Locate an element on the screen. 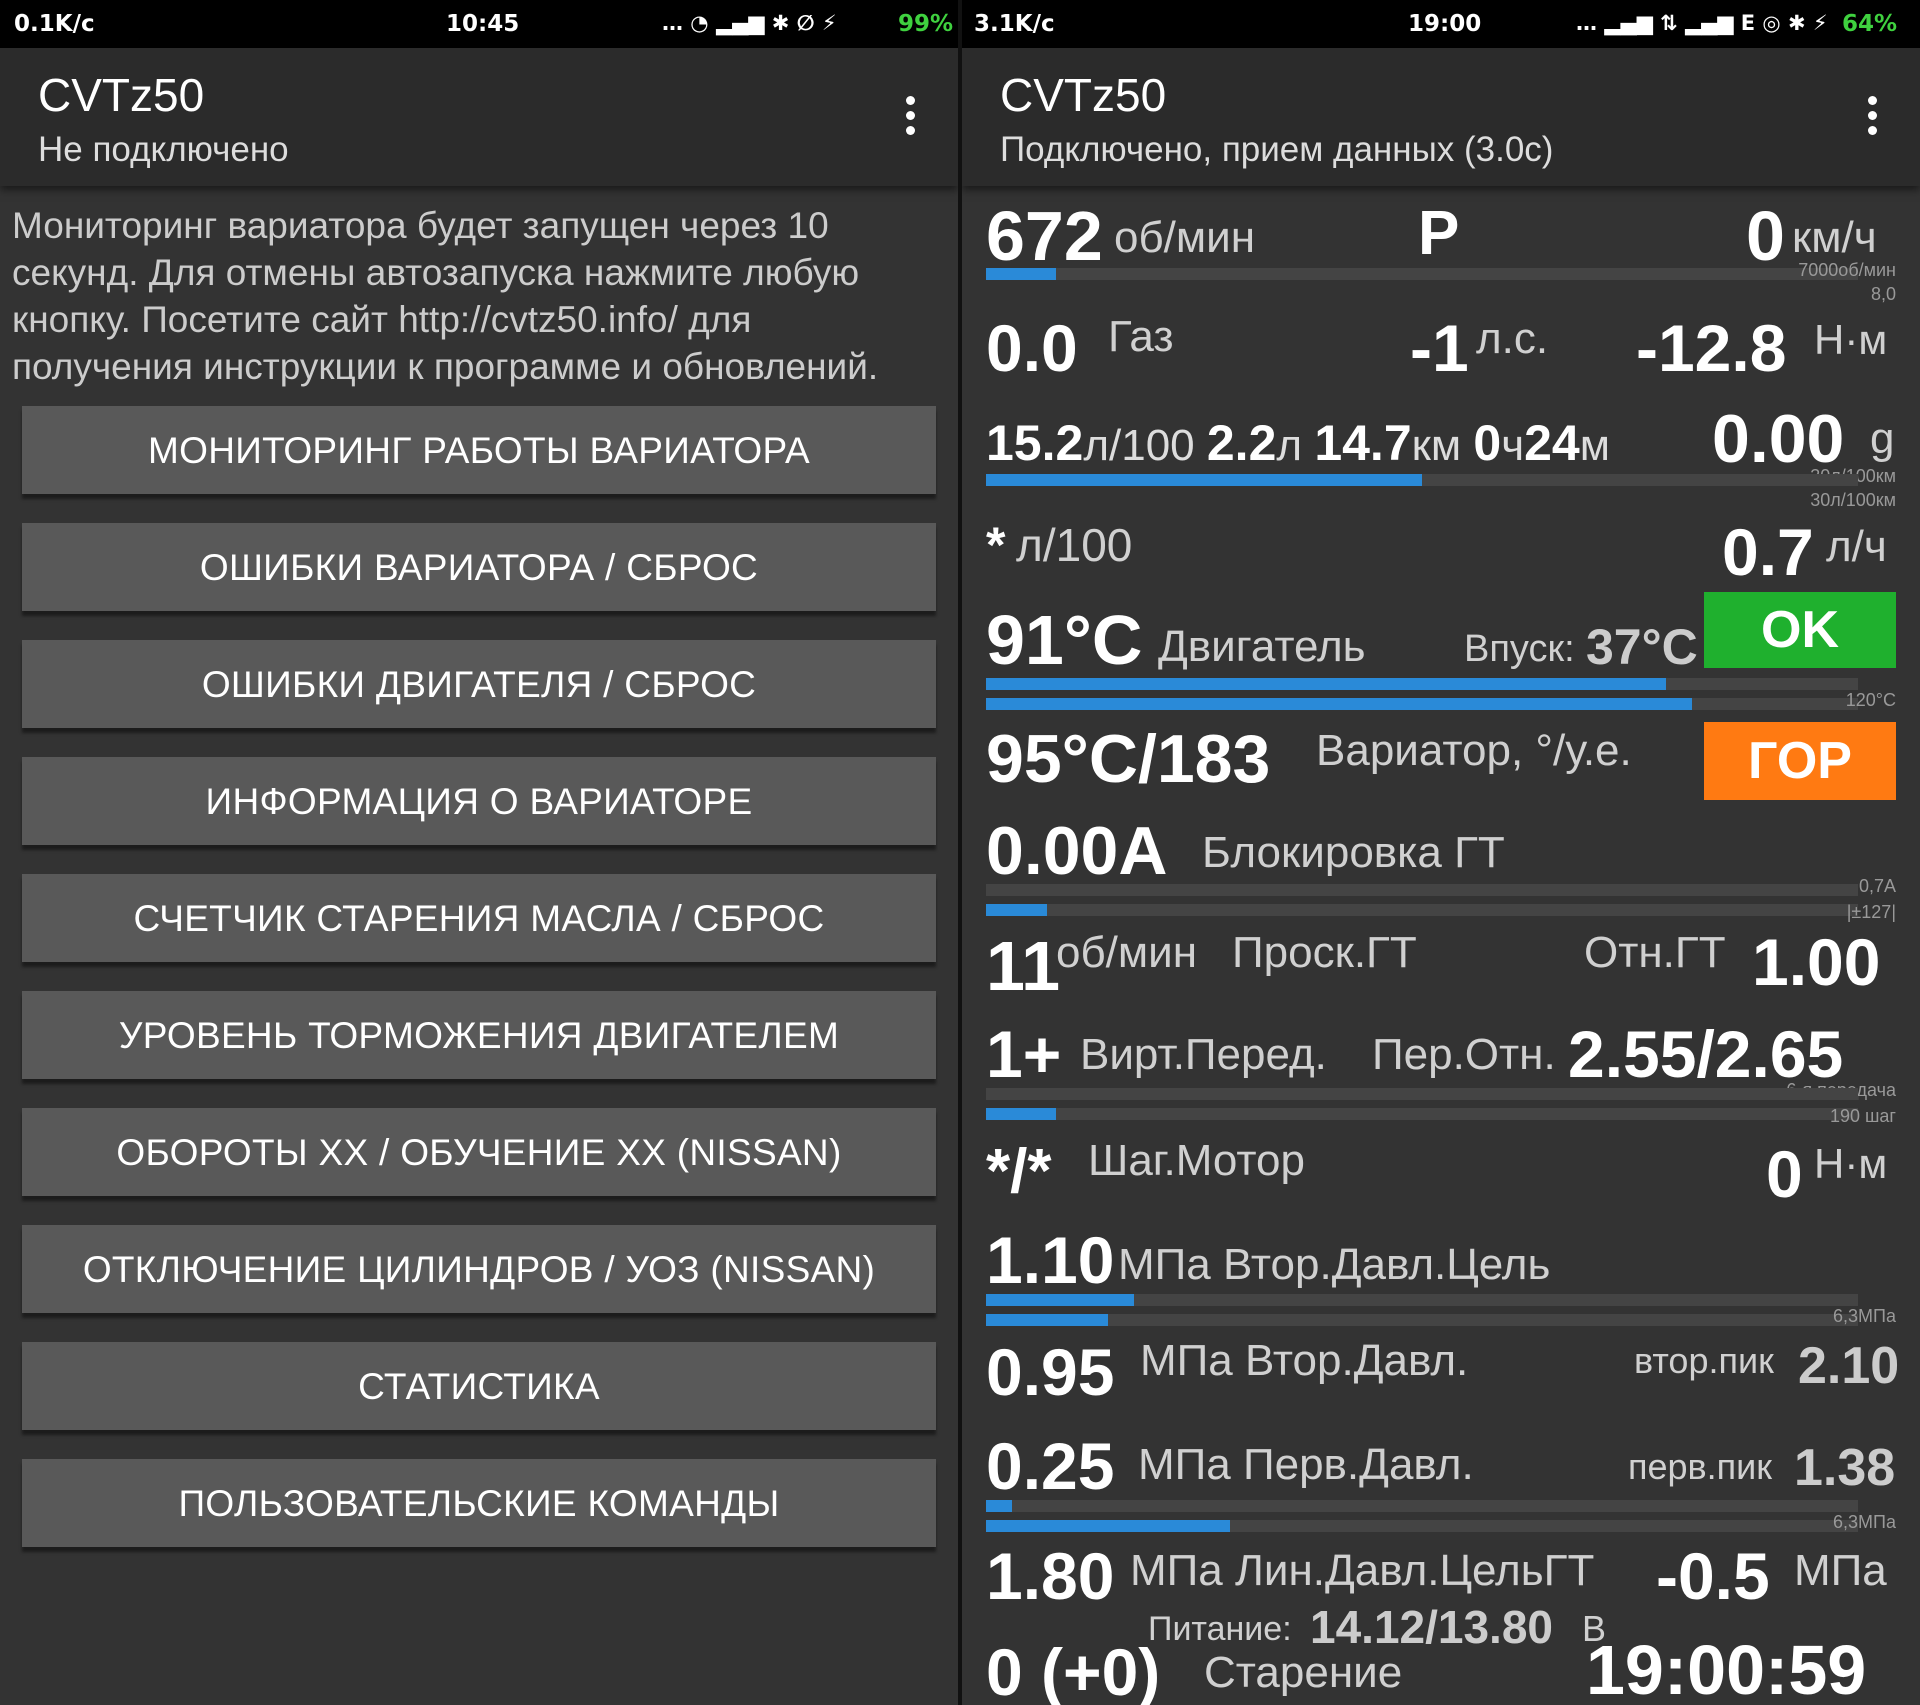  aging-label: Старение is located at coordinates (1303, 1672).